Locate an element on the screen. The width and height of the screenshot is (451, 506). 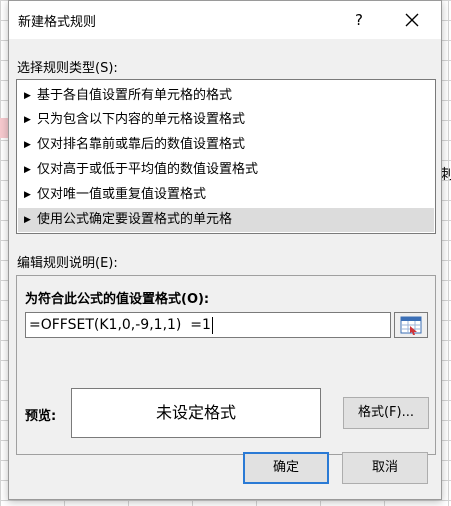
ok-button: 确定 is located at coordinates (286, 468).